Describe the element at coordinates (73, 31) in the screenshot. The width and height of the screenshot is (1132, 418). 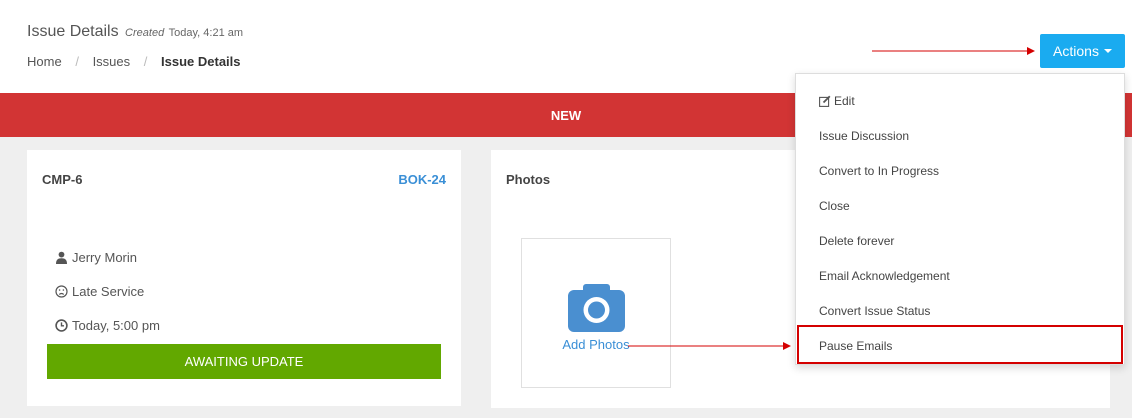
I see `page-title: Issue Details` at that location.